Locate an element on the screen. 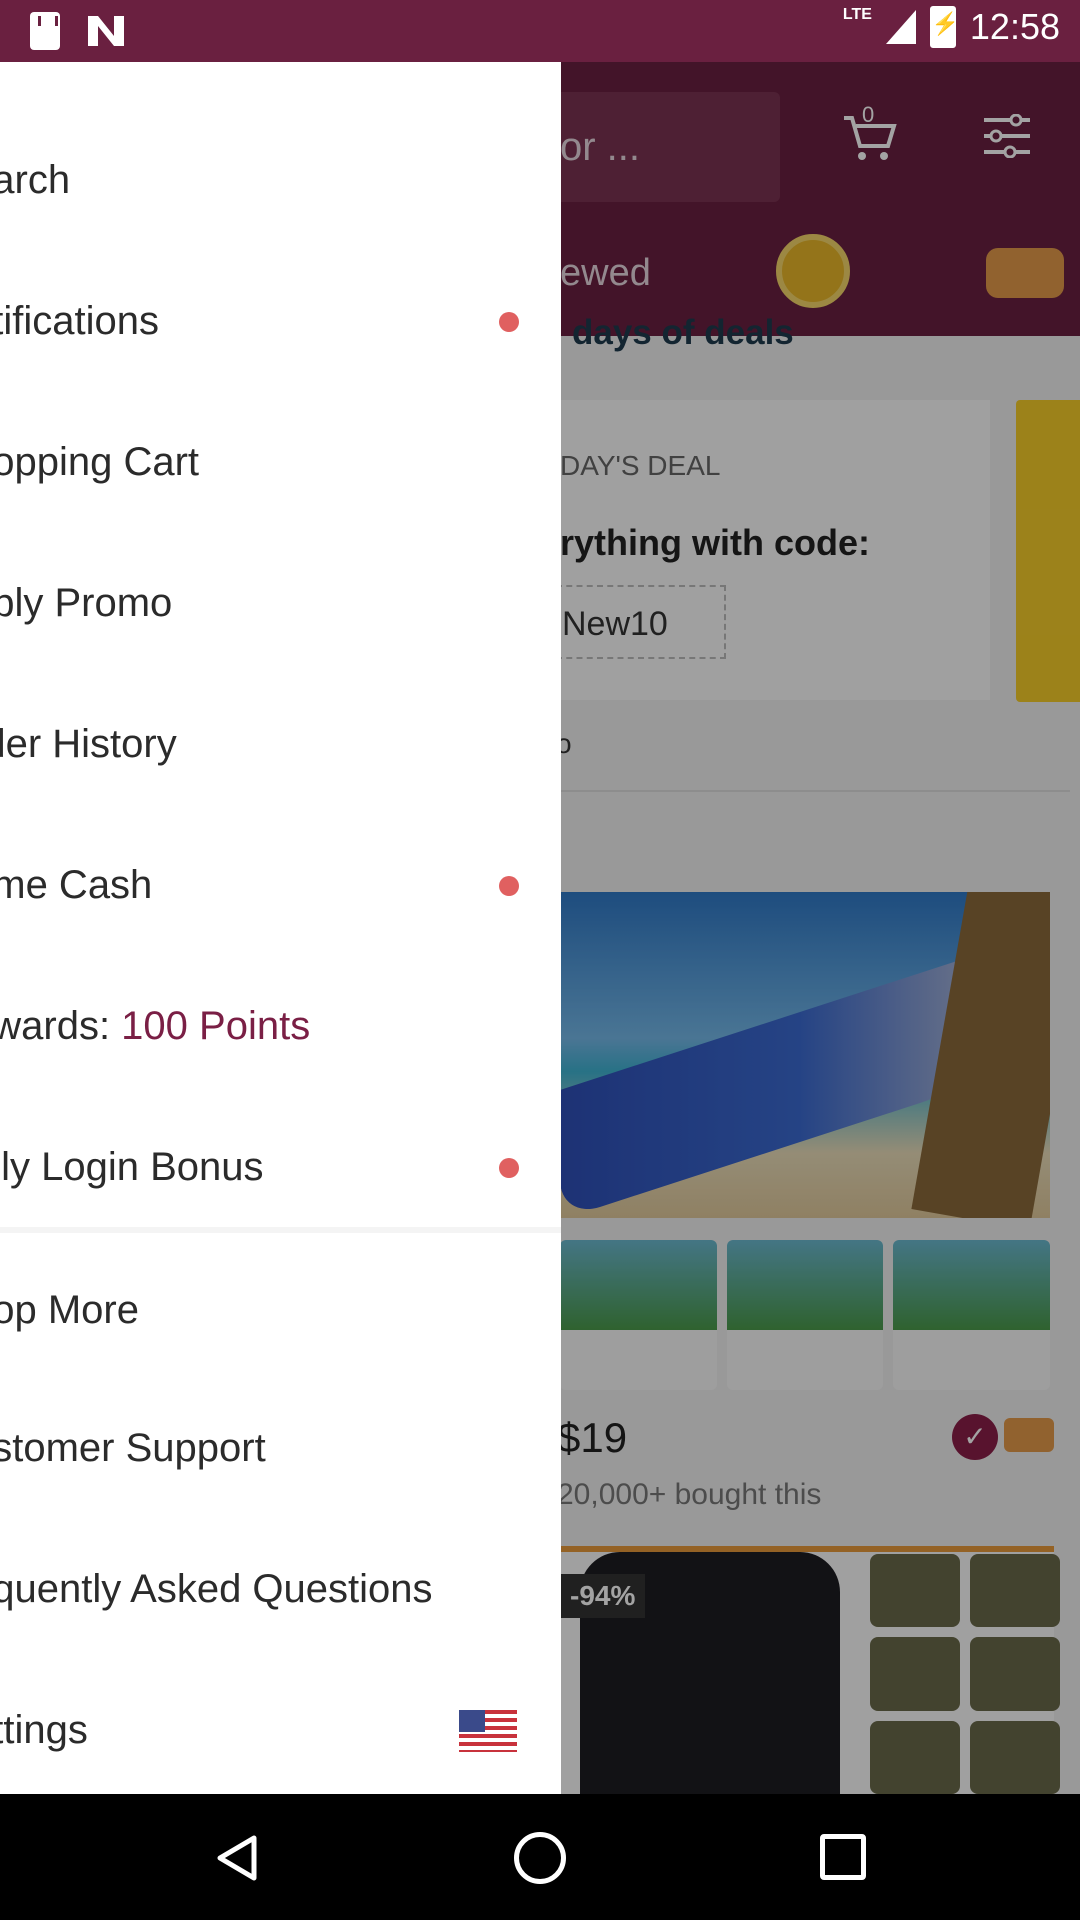 The height and width of the screenshot is (1920, 1080). drawer-item-label: earch is located at coordinates (35, 180).